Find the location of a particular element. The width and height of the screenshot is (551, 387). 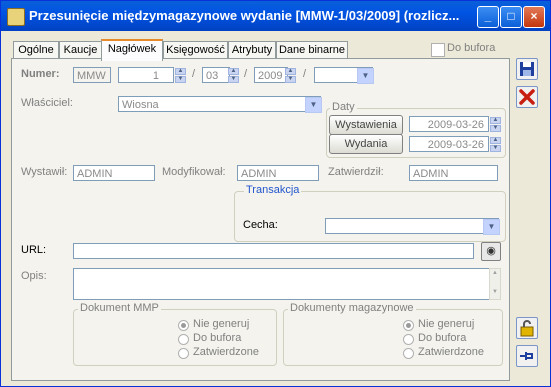

mag-label-zatwierdzone: Zatwierdzone is located at coordinates (451, 352).